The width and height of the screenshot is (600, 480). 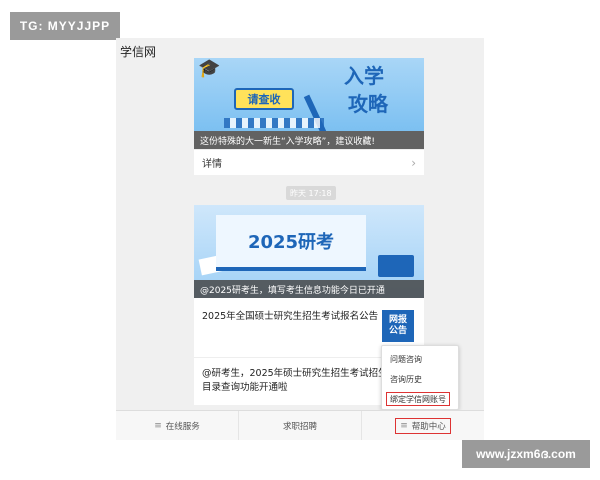 What do you see at coordinates (413, 163) in the screenshot?
I see `chevron-right-icon: ›` at bounding box center [413, 163].